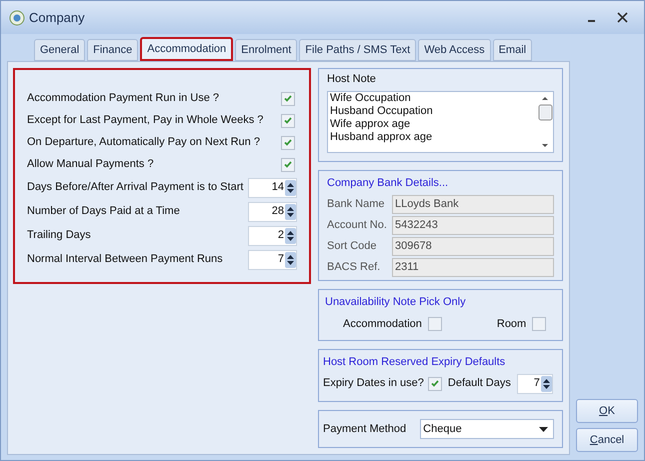 The image size is (645, 461). I want to click on dialog-button: OK, so click(607, 411).